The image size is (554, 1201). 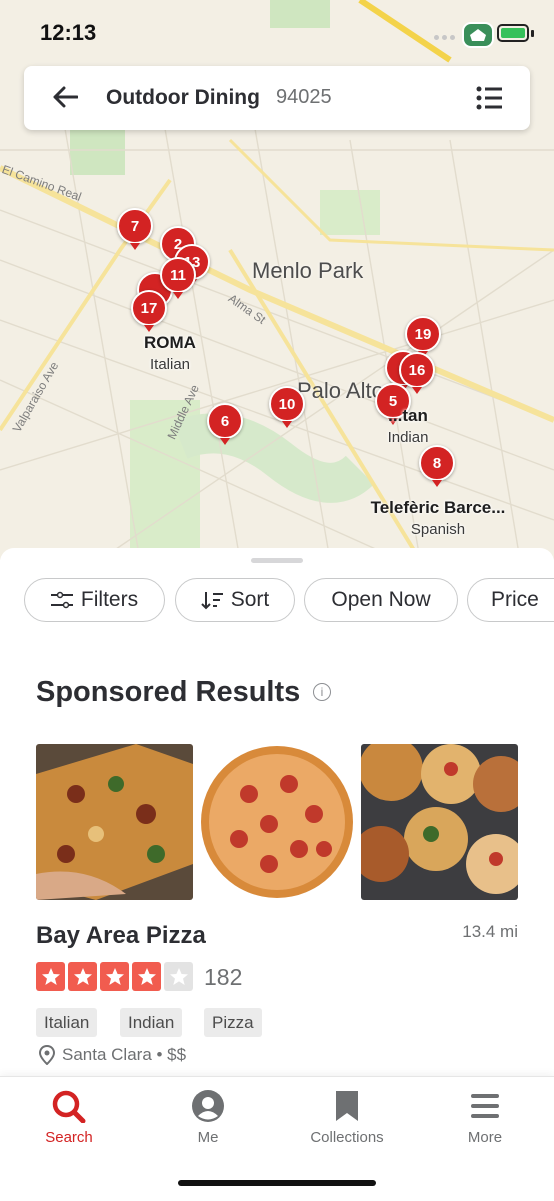 I want to click on tab-search: Search, so click(x=69, y=1117).